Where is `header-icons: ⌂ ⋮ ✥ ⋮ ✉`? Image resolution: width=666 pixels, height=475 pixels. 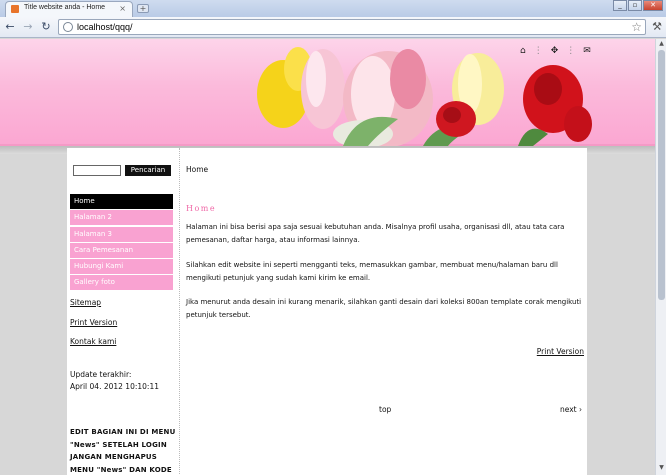
header-icons: ⌂ ⋮ ✥ ⋮ ✉ is located at coordinates (555, 51).